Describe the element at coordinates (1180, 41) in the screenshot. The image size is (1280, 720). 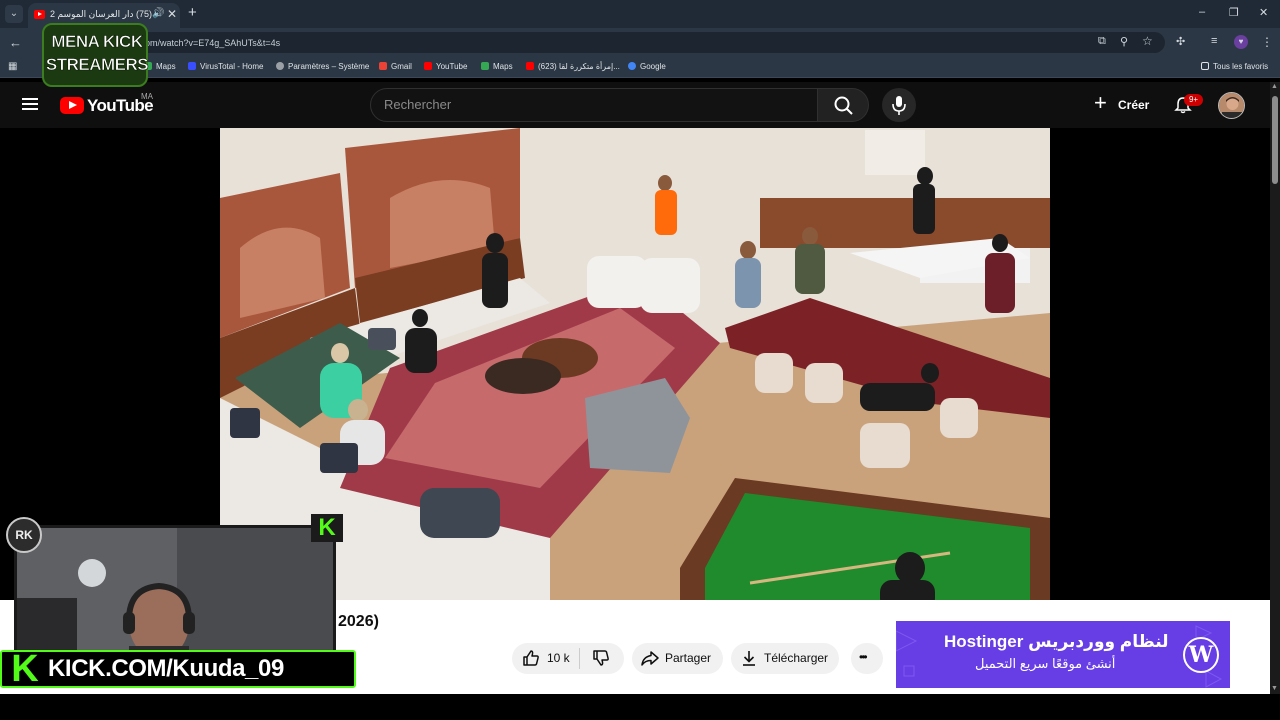
I see `extensions-icon: ✣` at that location.